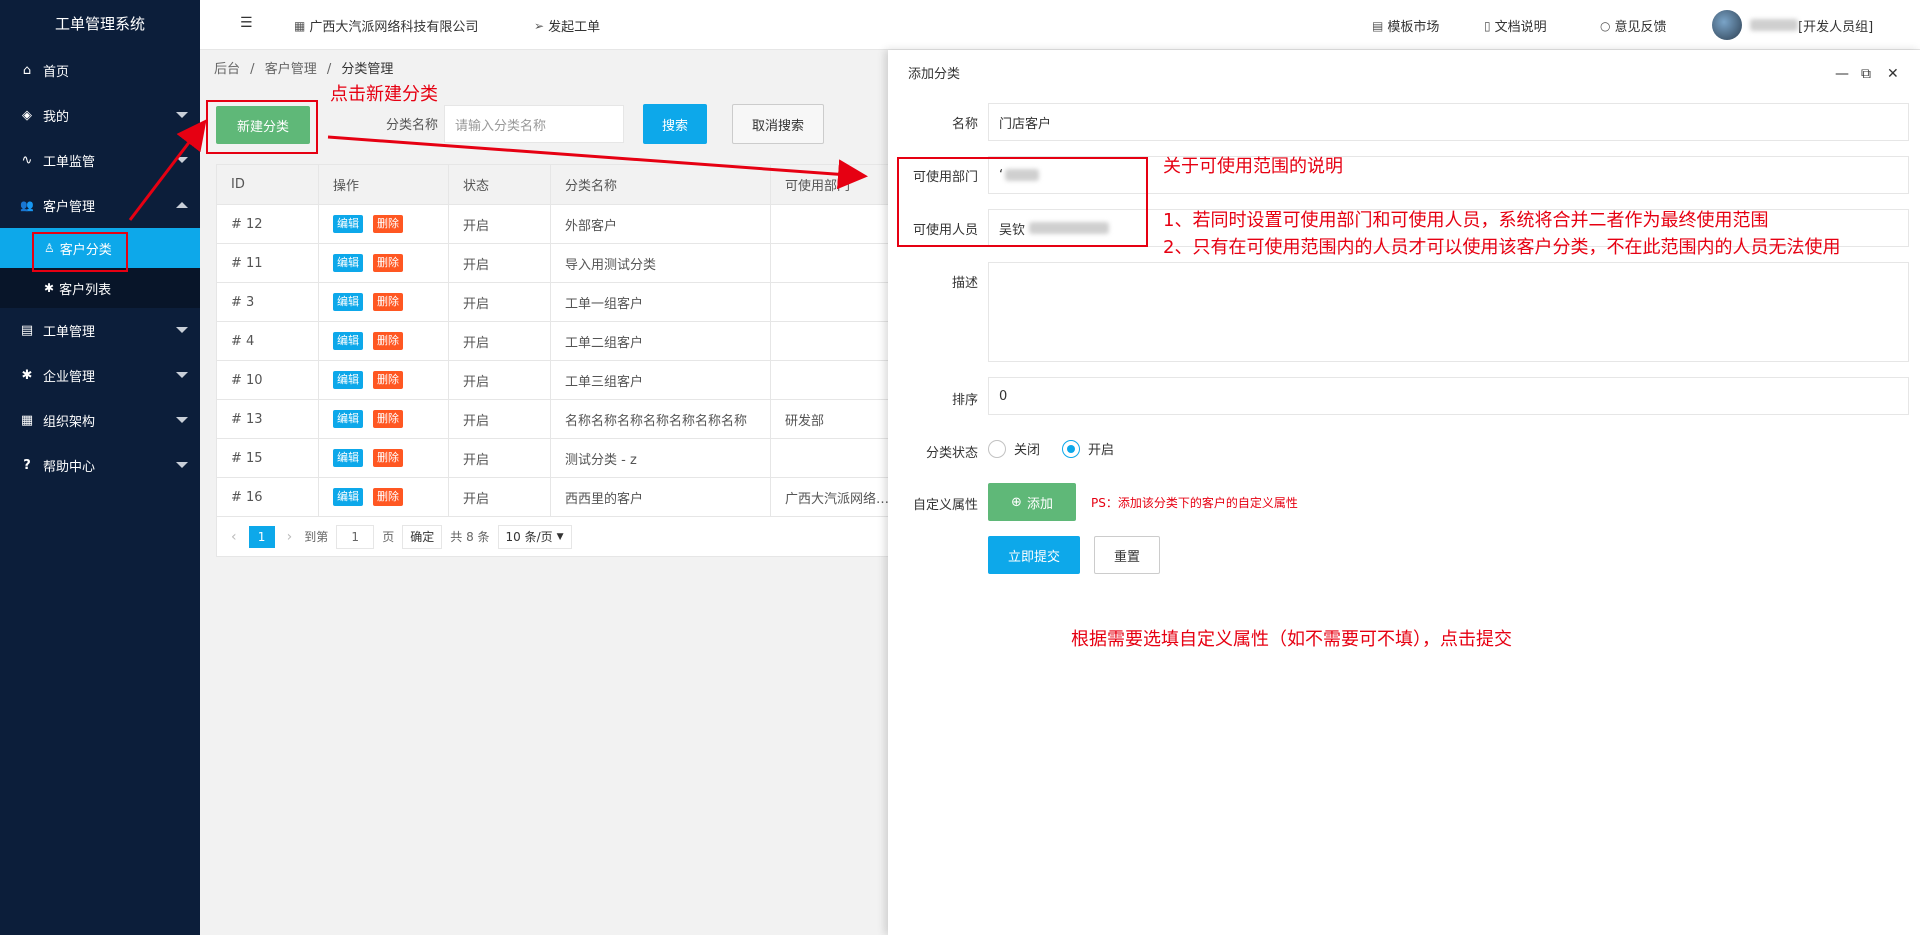  What do you see at coordinates (27, 330) in the screenshot?
I see `clipboard-icon: ▤` at bounding box center [27, 330].